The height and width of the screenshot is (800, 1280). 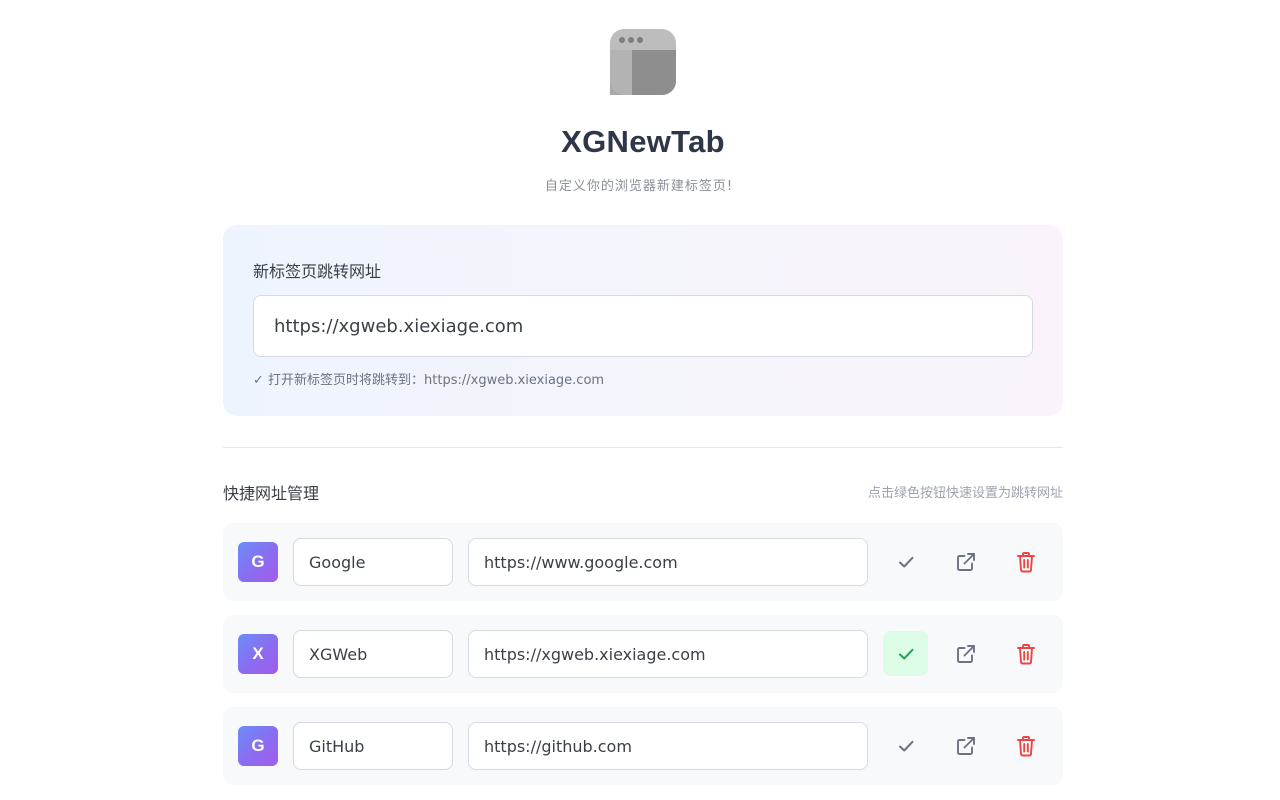 I want to click on shortcuts-section-hint: 点击绿色按钮快速设置为跳转网址, so click(x=965, y=493).